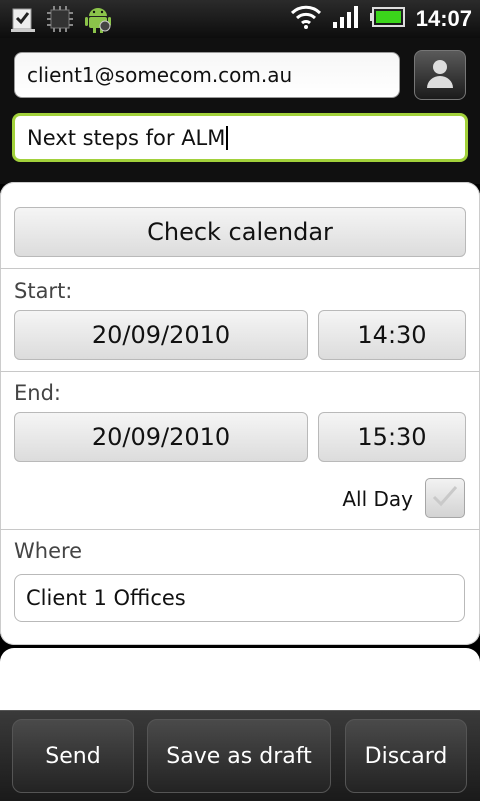 The height and width of the screenshot is (801, 480). I want to click on where-input: Client 1 Offices, so click(239, 598).